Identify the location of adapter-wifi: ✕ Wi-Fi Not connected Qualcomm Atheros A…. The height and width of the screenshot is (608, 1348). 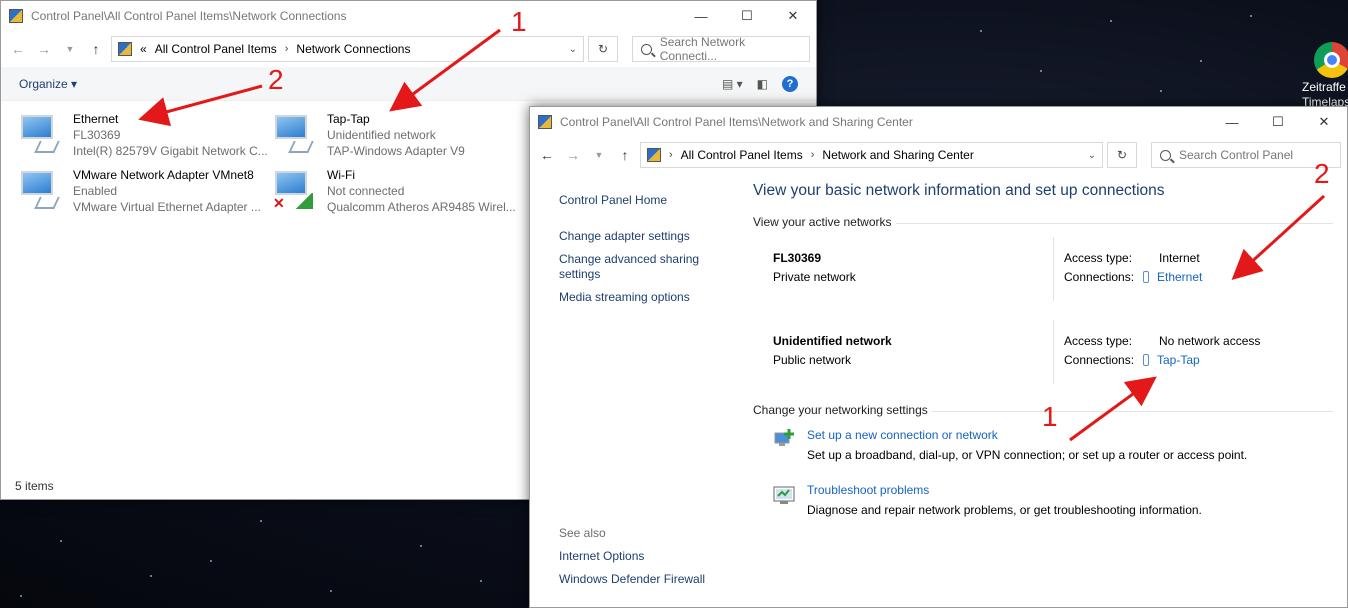
(394, 191).